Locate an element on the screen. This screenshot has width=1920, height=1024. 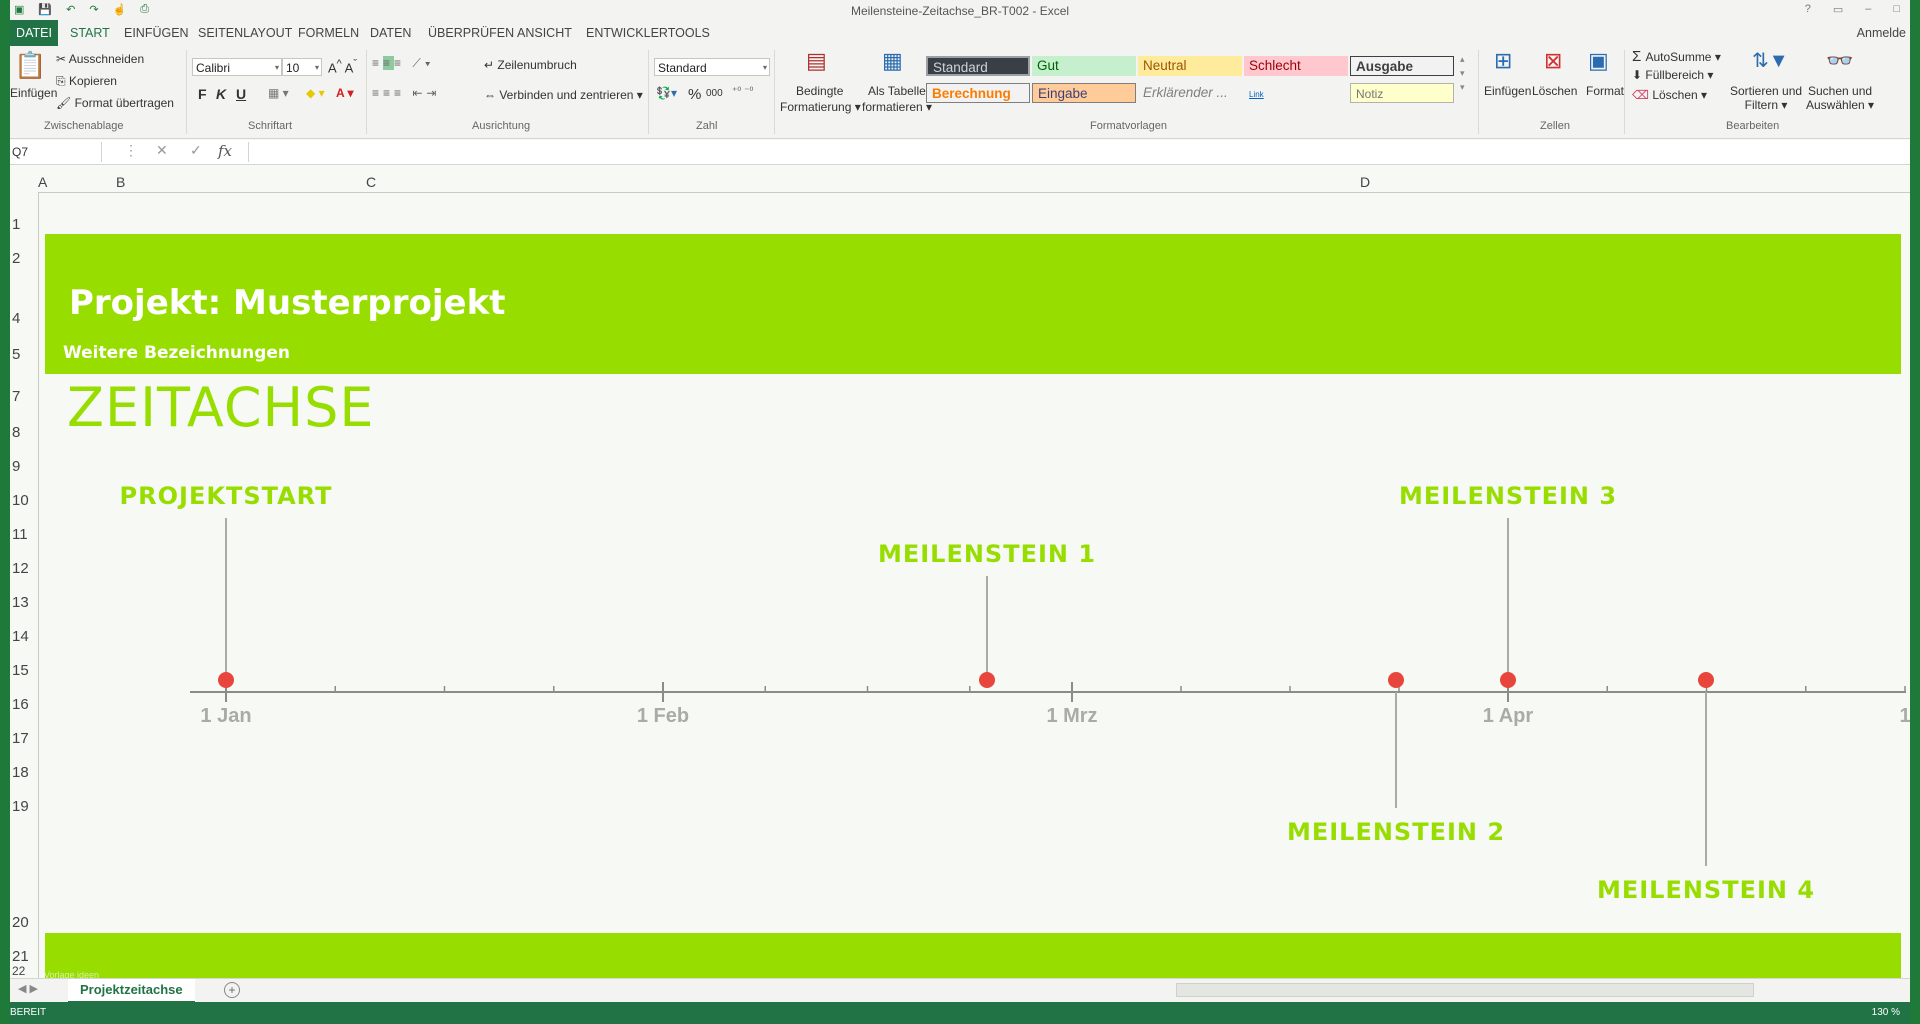
zoom-level: 130 % is located at coordinates (1886, 1012).